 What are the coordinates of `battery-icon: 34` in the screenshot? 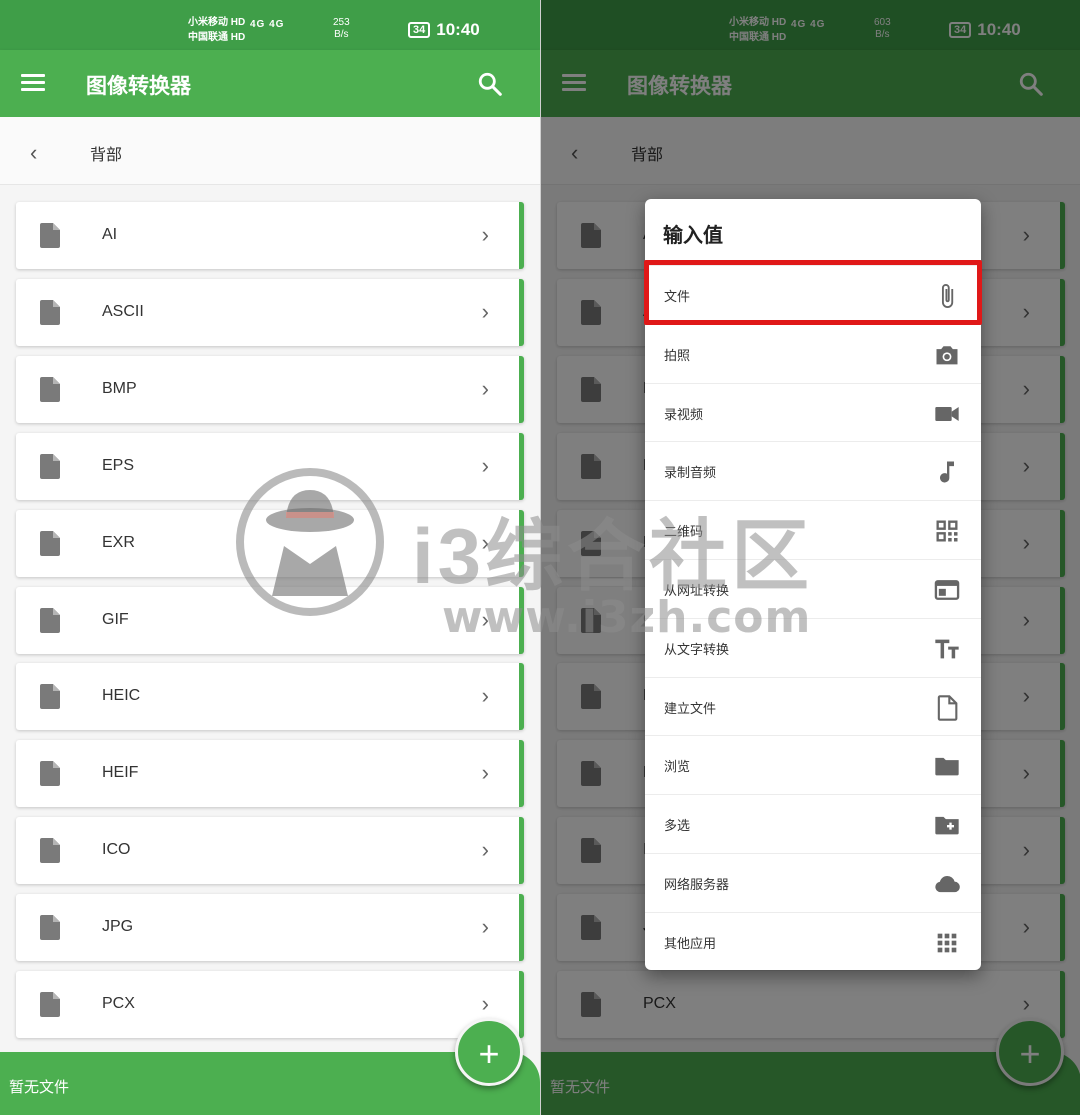 It's located at (419, 30).